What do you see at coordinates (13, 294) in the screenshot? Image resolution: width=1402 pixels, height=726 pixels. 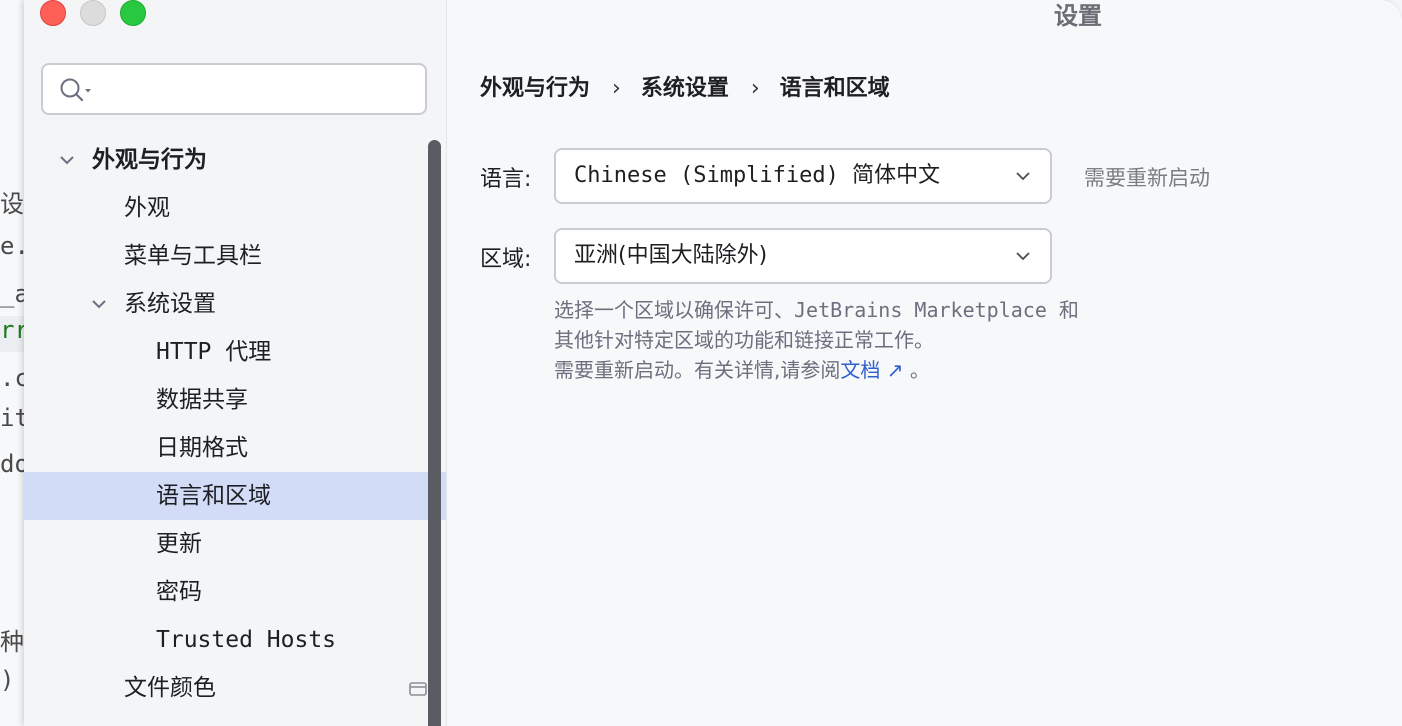 I see `editor-line: _a` at bounding box center [13, 294].